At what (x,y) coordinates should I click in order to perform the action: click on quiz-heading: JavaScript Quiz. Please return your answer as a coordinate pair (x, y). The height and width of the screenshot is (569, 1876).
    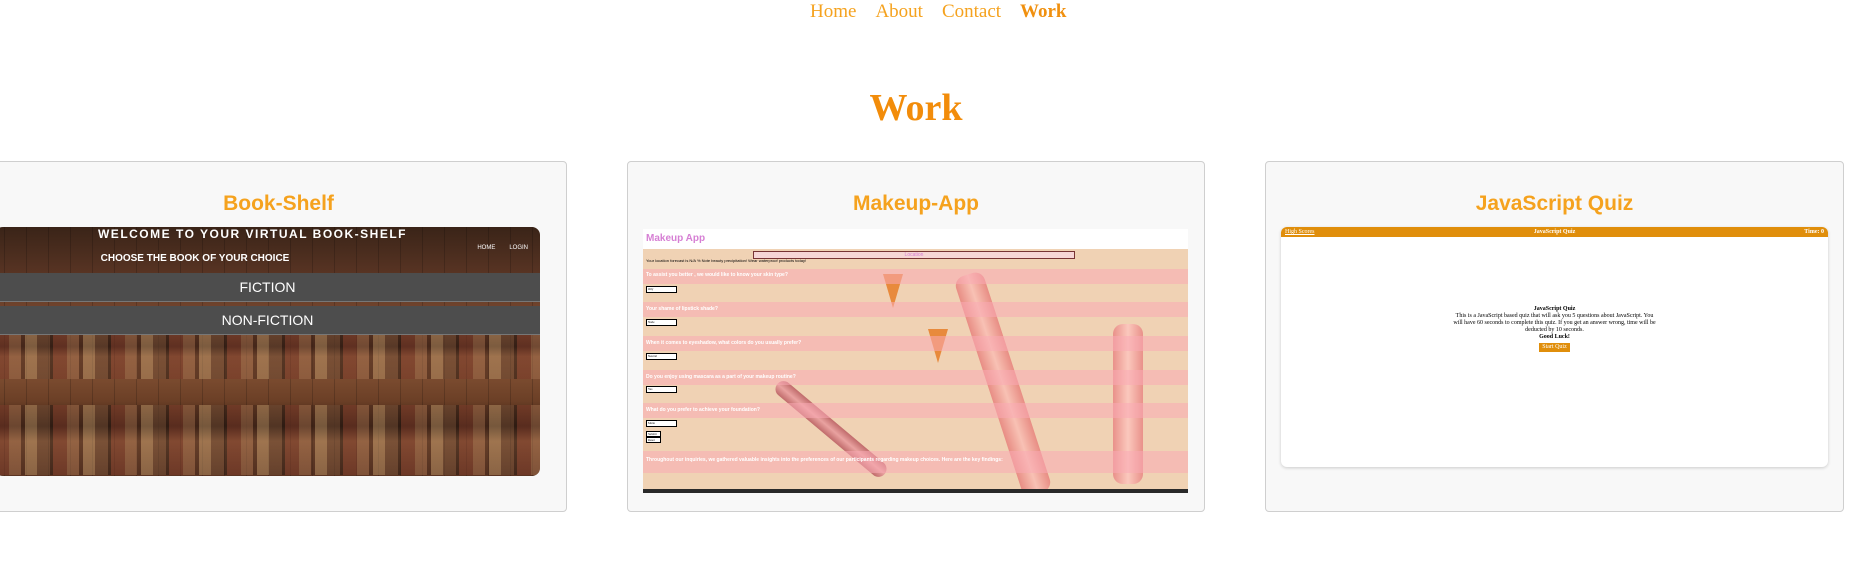
    Looking at the image, I should click on (1554, 309).